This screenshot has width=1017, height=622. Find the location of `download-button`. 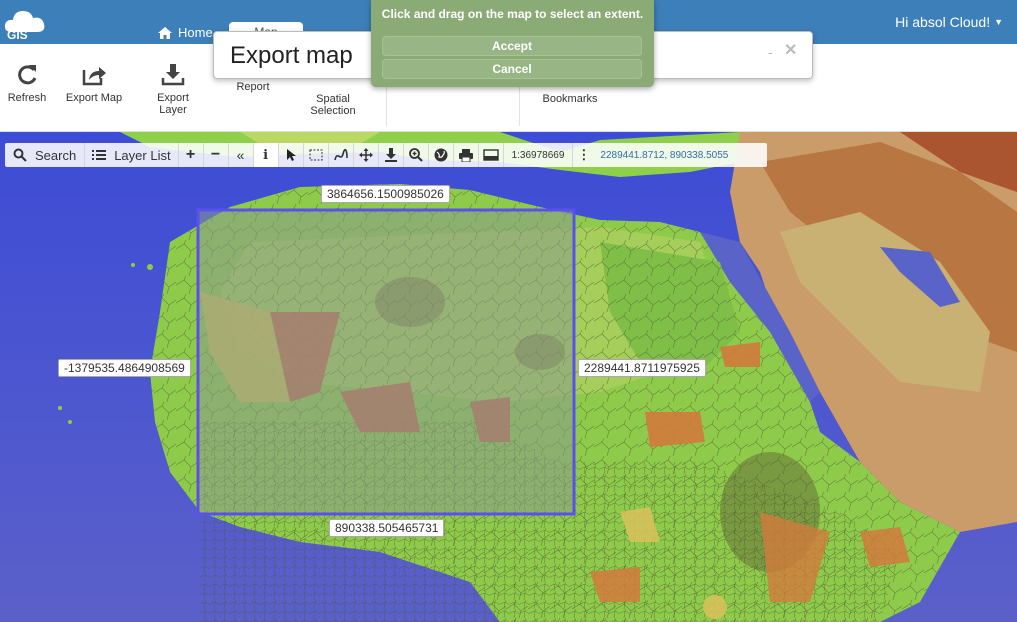

download-button is located at coordinates (391, 155).